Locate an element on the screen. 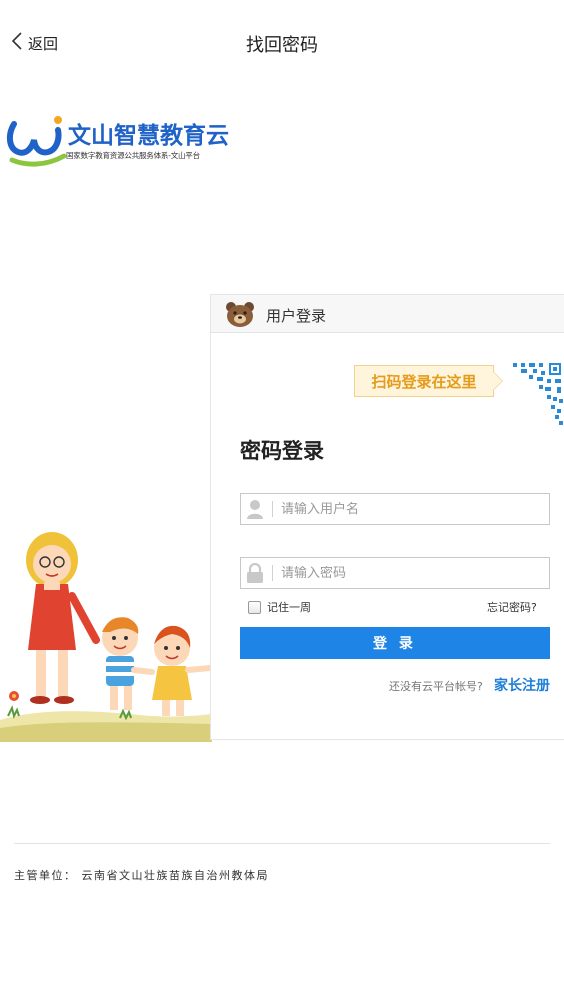  brand-logo: 文山智慧教育云 国家数字教育资源公共服务体系-文山平台 is located at coordinates (117, 142).